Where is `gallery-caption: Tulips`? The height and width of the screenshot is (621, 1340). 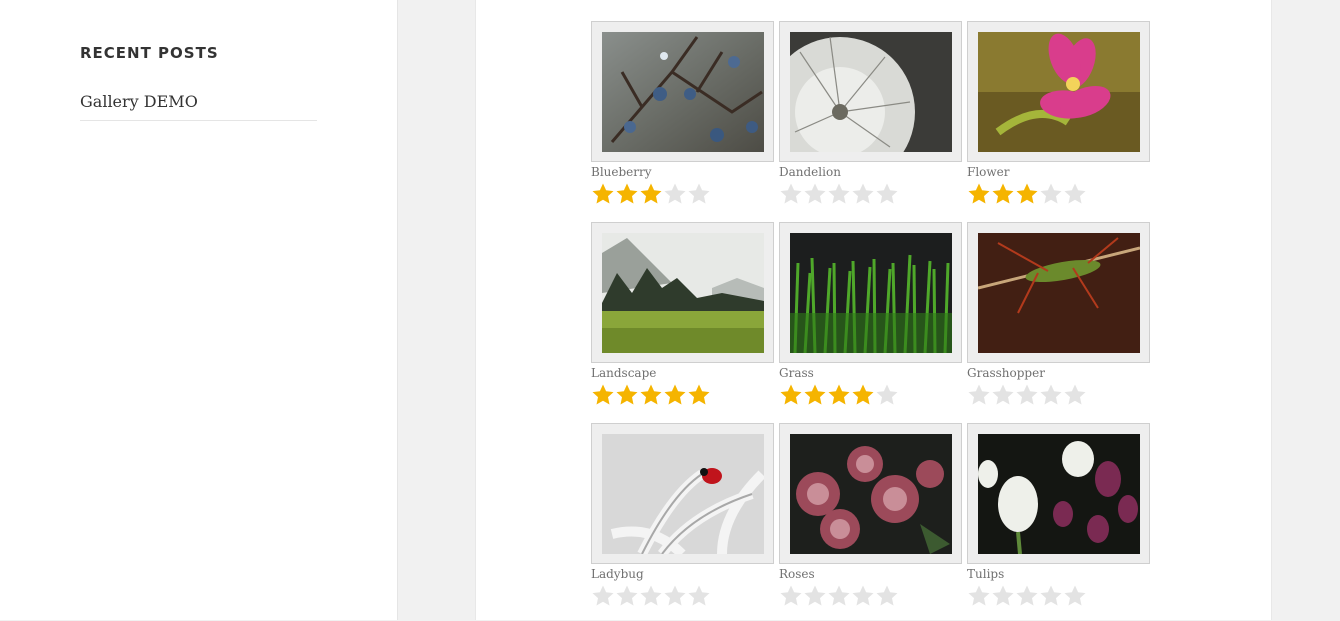 gallery-caption: Tulips is located at coordinates (986, 574).